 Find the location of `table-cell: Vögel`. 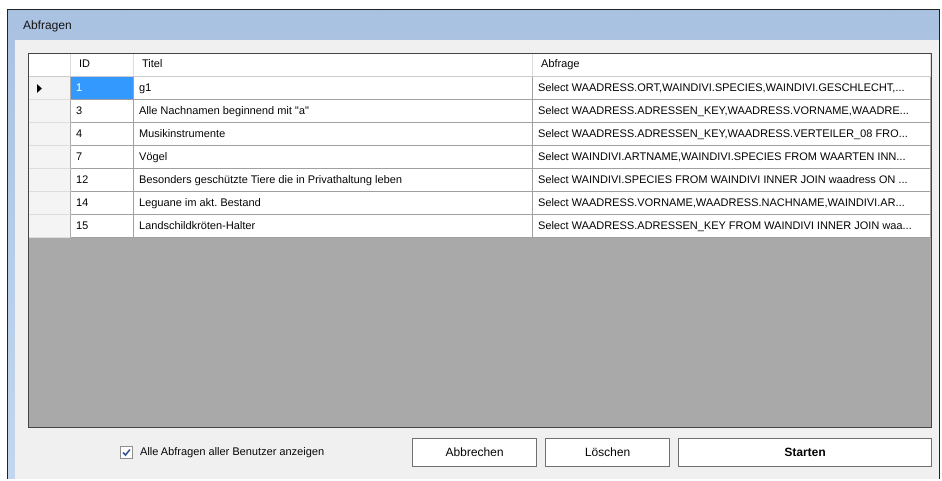

table-cell: Vögel is located at coordinates (333, 157).